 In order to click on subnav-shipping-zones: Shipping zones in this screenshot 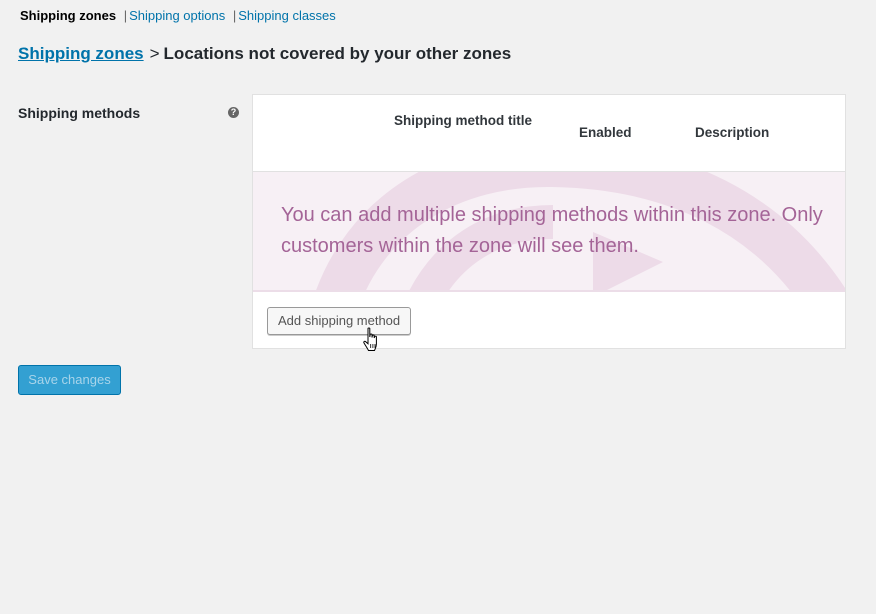, I will do `click(68, 15)`.